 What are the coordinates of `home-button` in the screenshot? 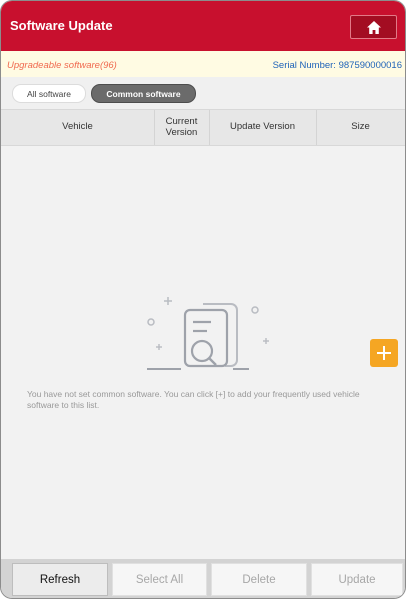 It's located at (373, 27).